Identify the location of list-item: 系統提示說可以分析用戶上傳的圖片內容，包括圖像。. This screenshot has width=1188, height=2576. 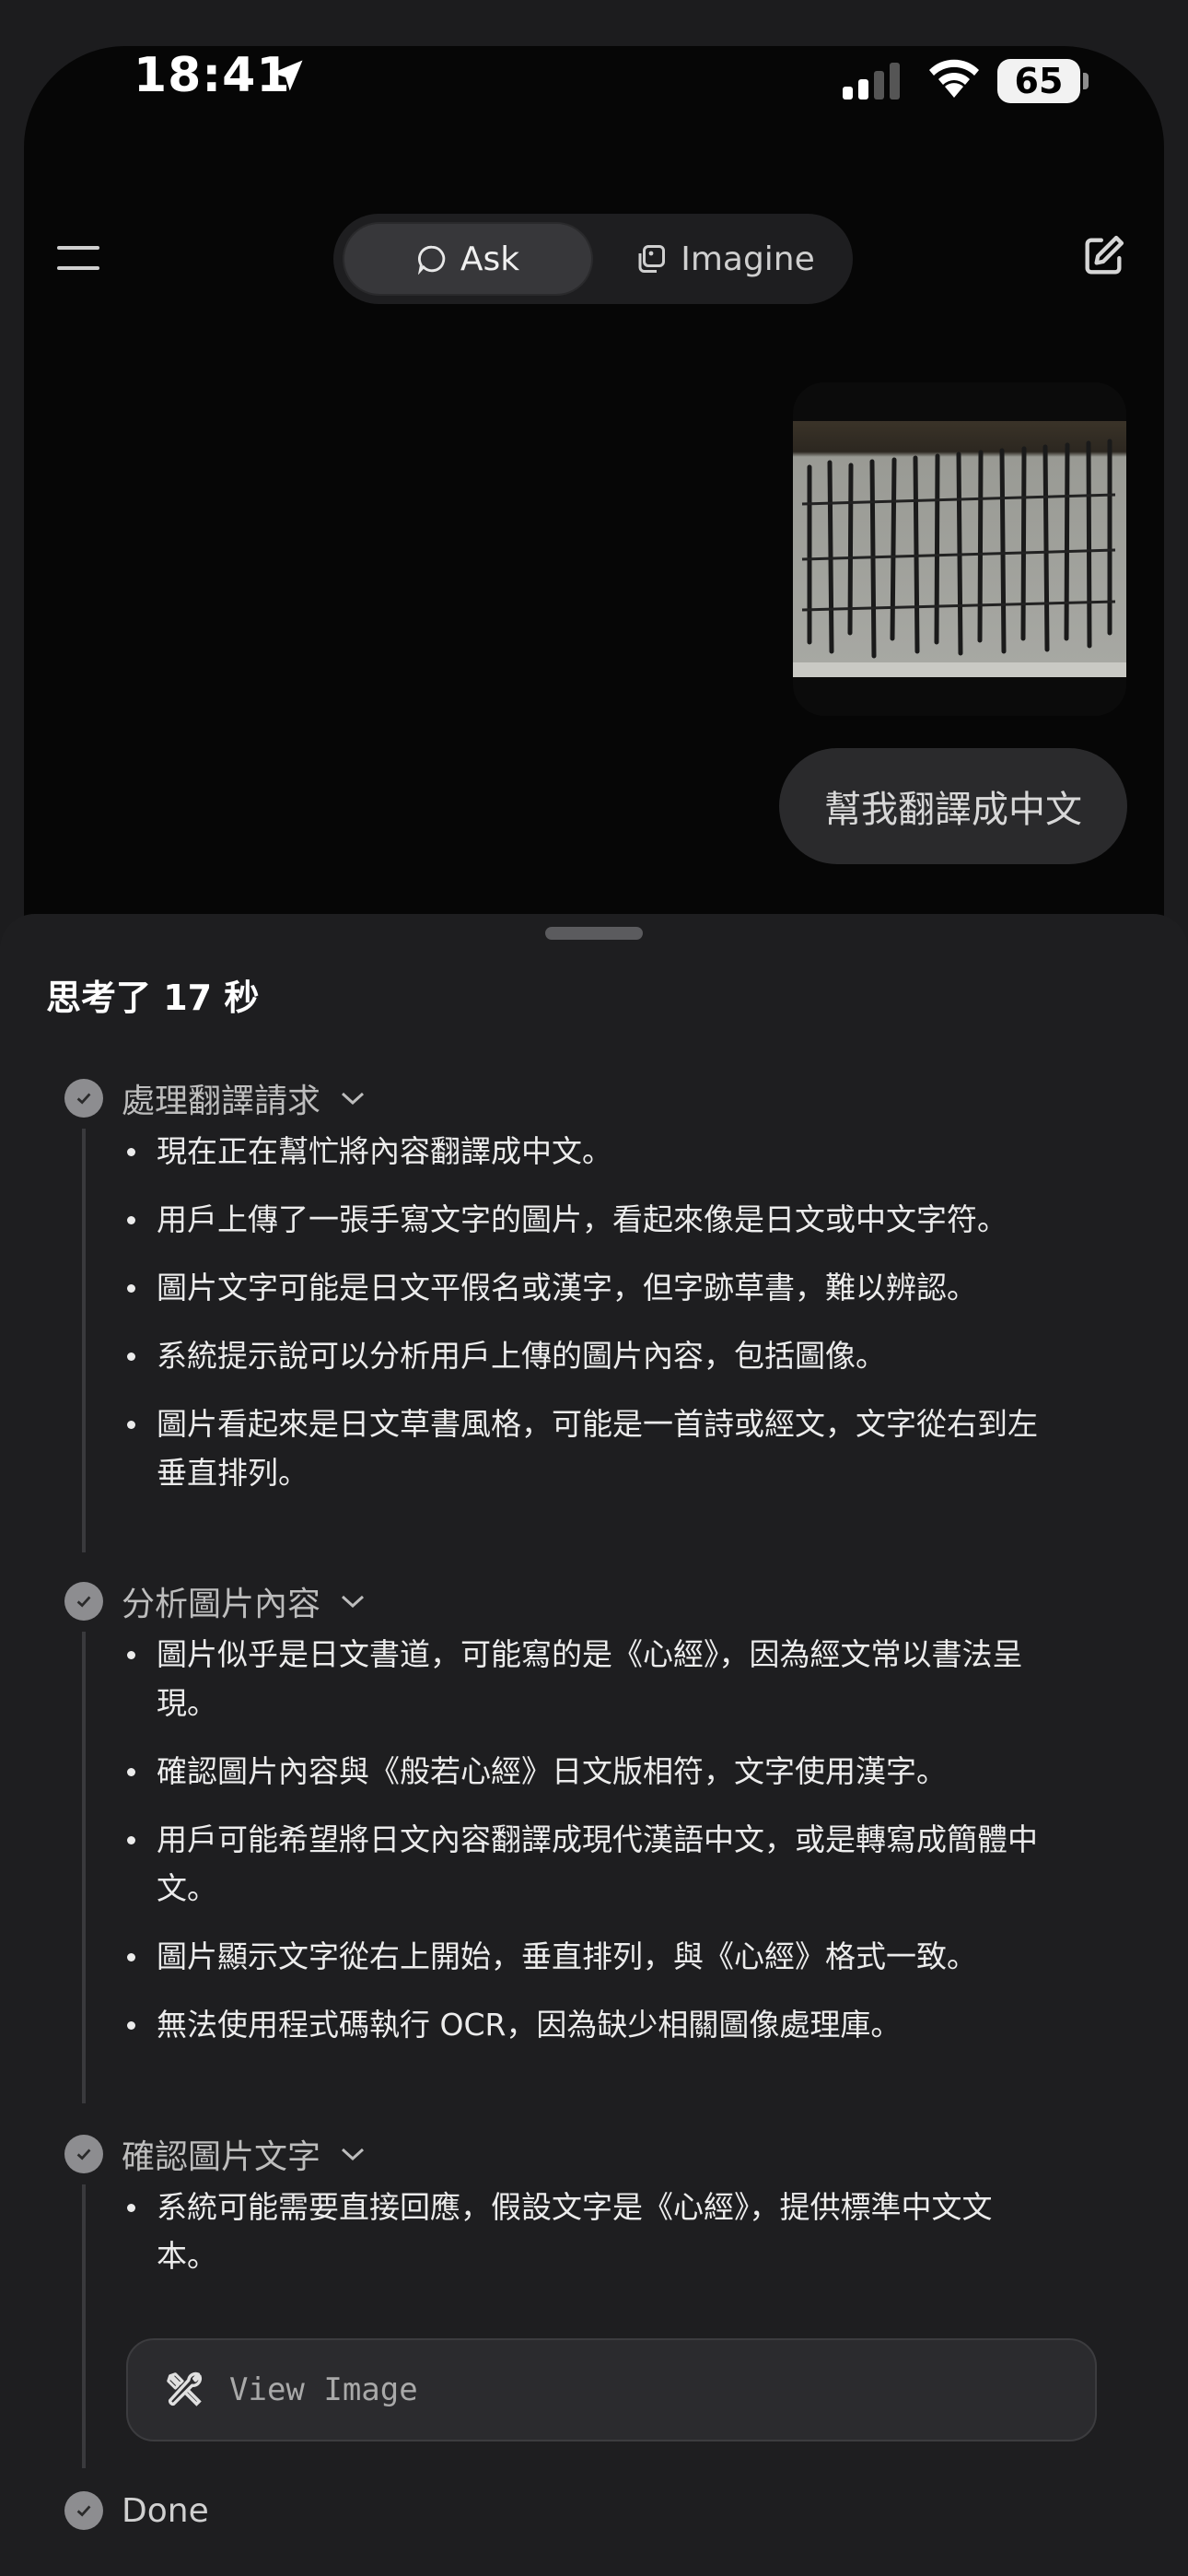
(615, 1355).